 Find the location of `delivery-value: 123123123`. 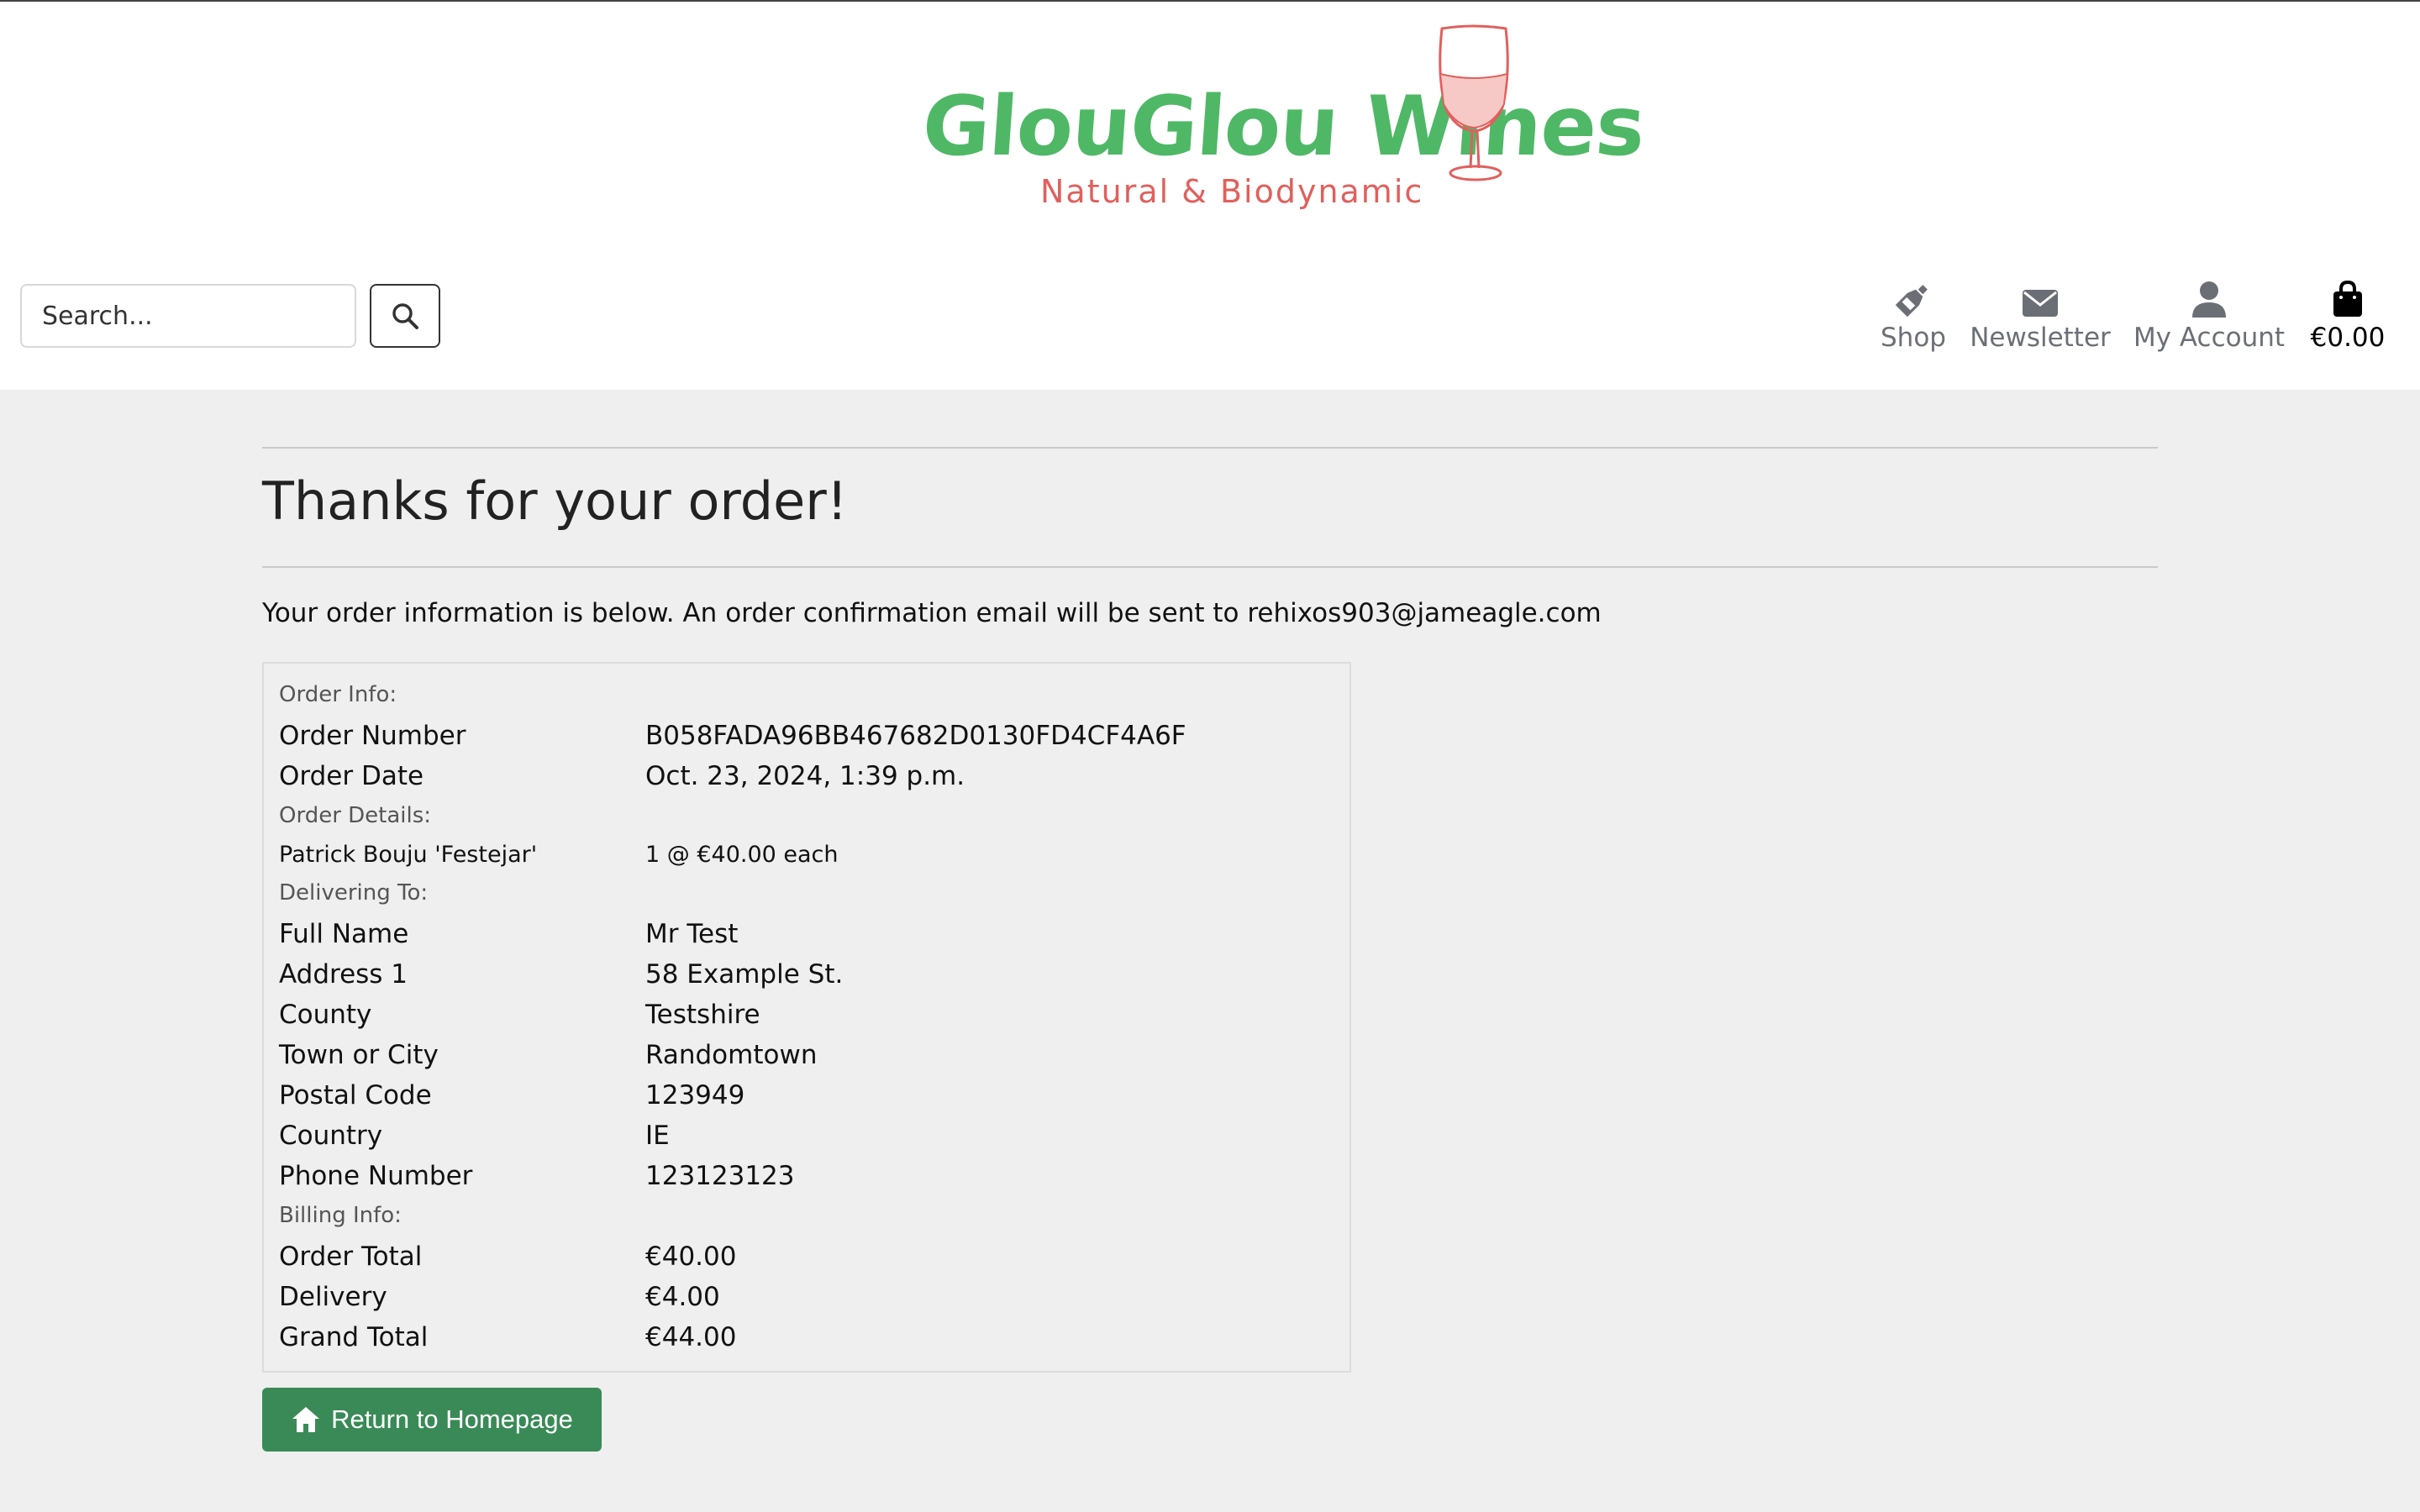

delivery-value: 123123123 is located at coordinates (720, 1176).